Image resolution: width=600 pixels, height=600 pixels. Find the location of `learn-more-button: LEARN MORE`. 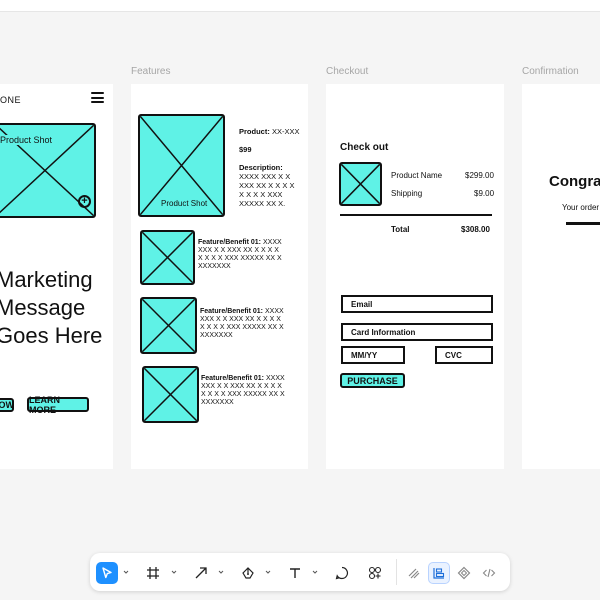

learn-more-button: LEARN MORE is located at coordinates (58, 405).